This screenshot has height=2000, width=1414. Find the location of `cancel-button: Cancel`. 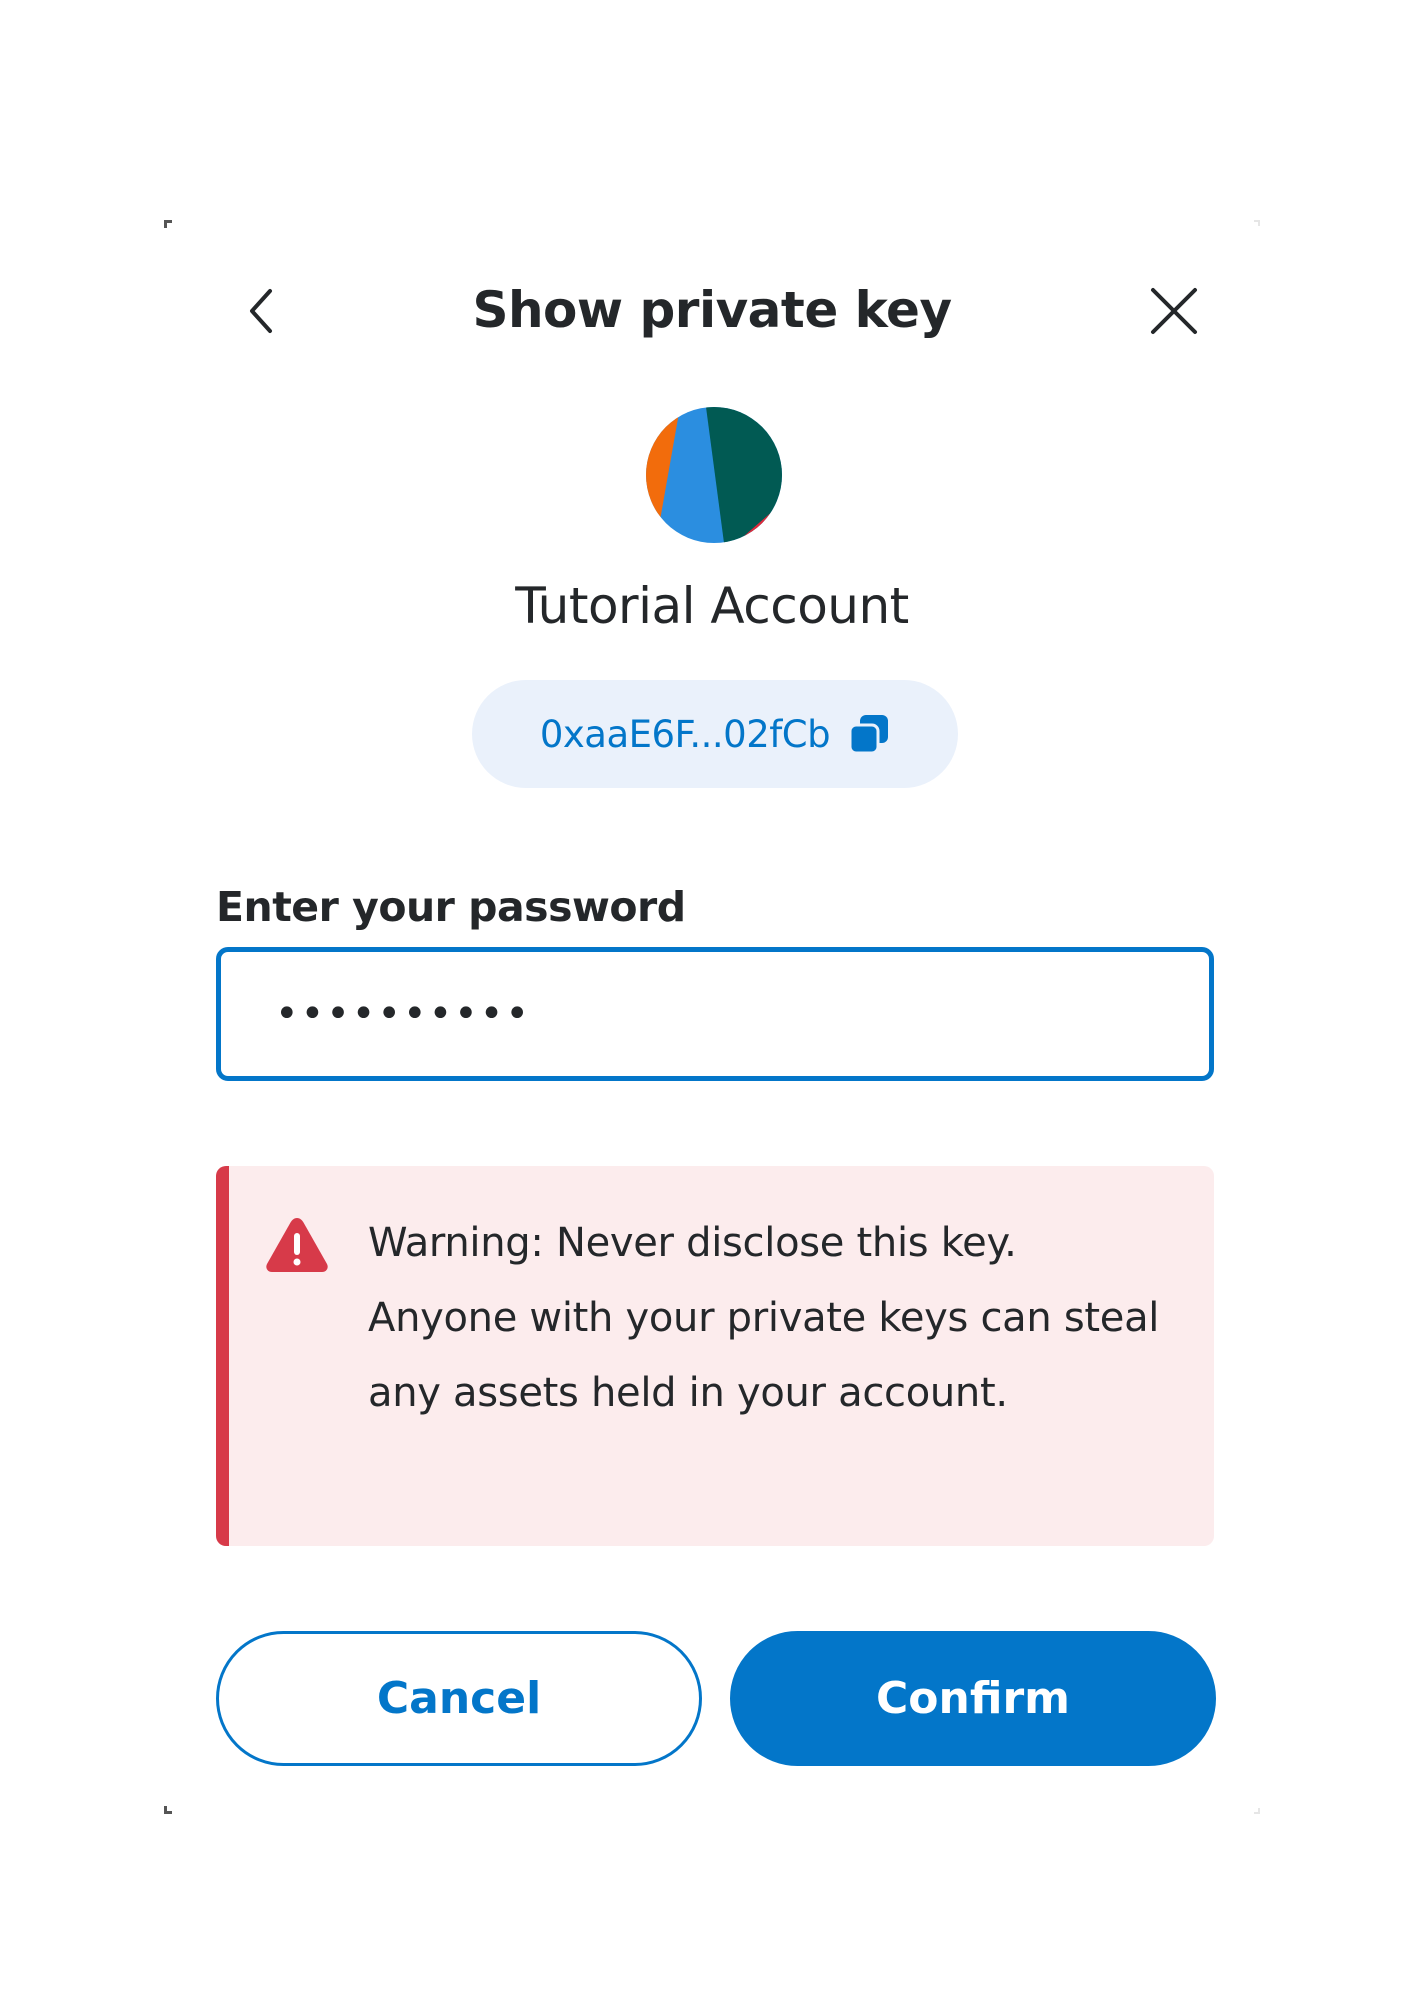

cancel-button: Cancel is located at coordinates (459, 1698).